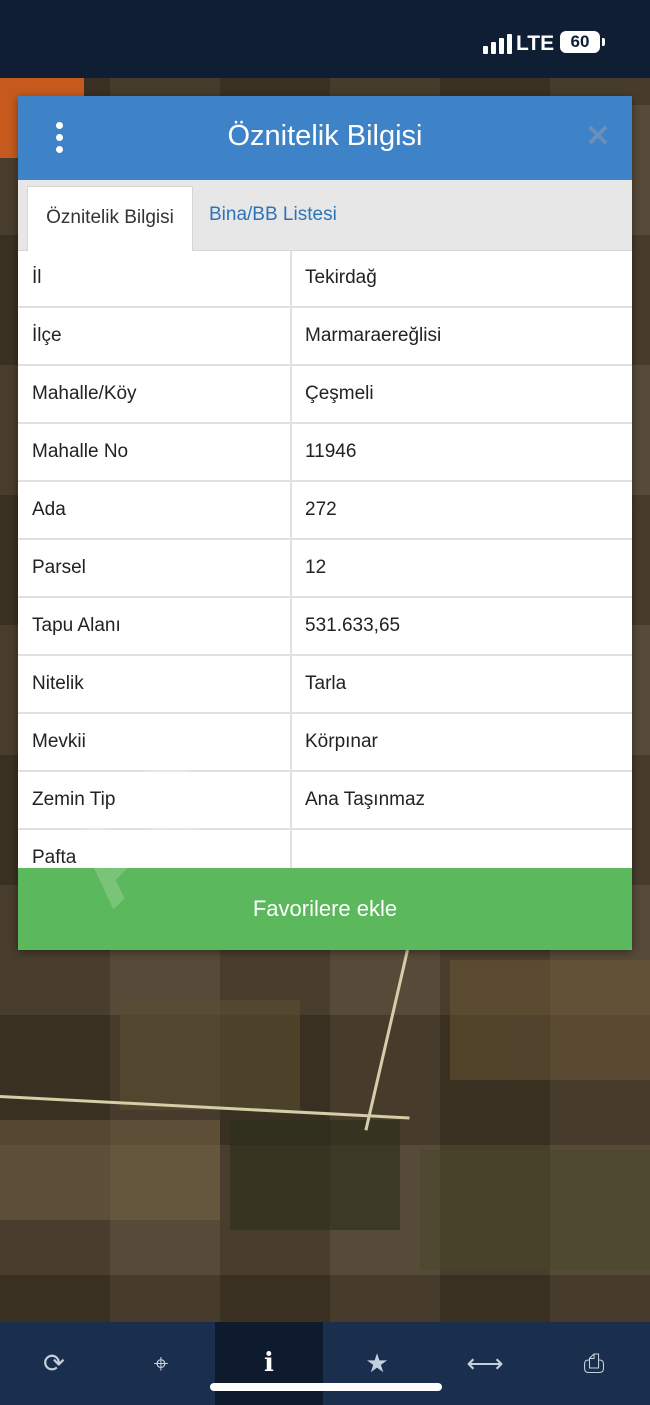  I want to click on print-icon: ⎙, so click(594, 1363).